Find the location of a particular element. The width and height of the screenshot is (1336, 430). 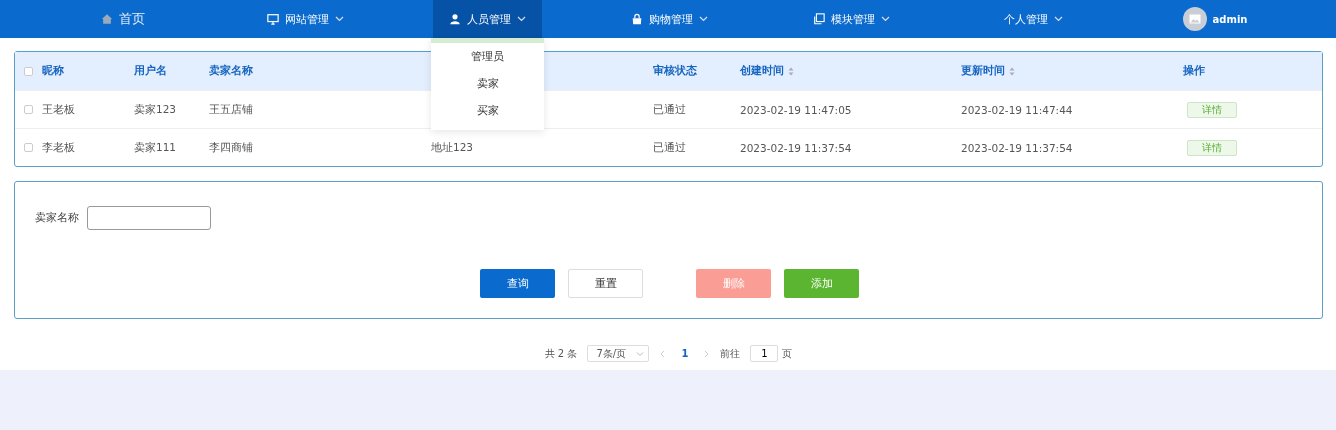

nav-tab: 个人管理 is located at coordinates (1033, 19).